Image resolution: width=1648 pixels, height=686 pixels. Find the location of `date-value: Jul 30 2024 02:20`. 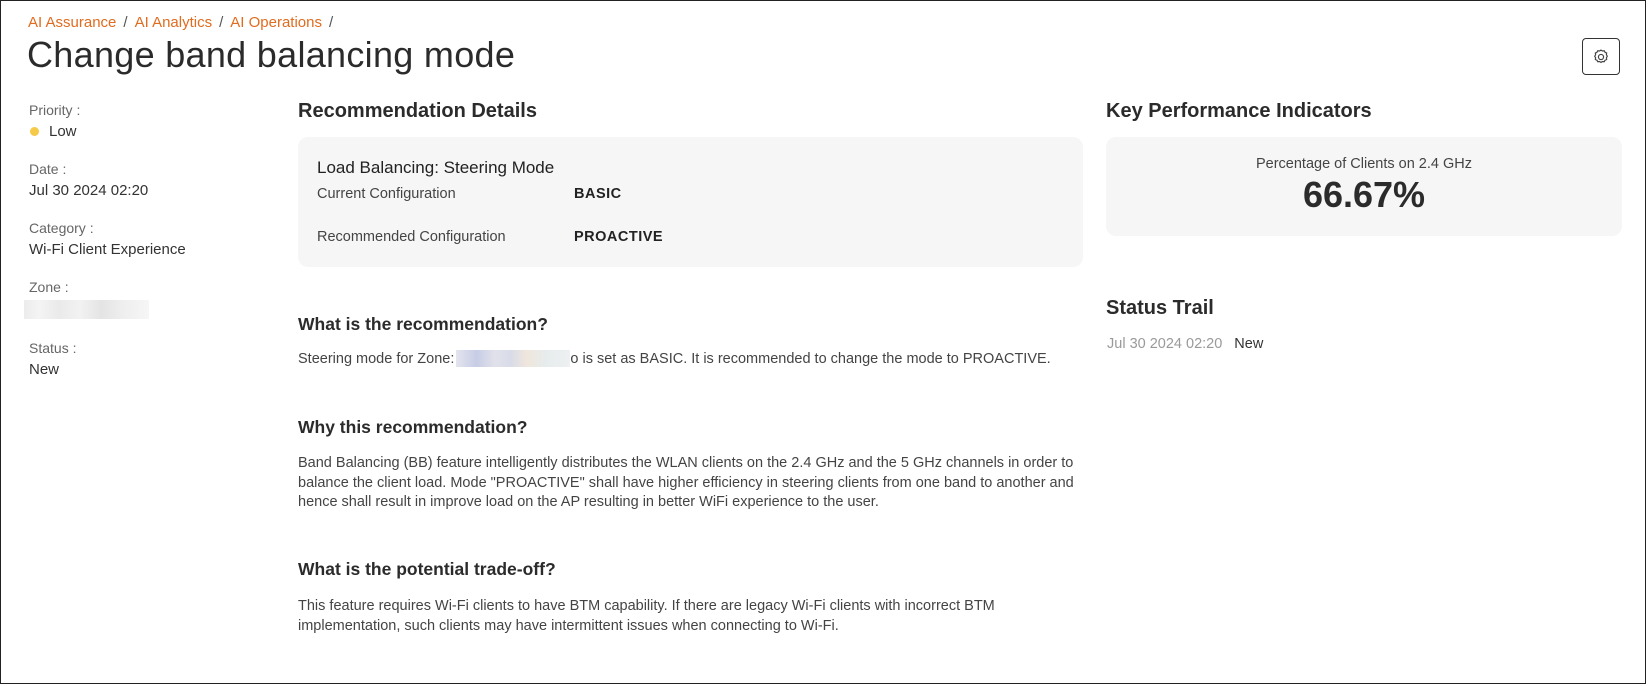

date-value: Jul 30 2024 02:20 is located at coordinates (89, 190).